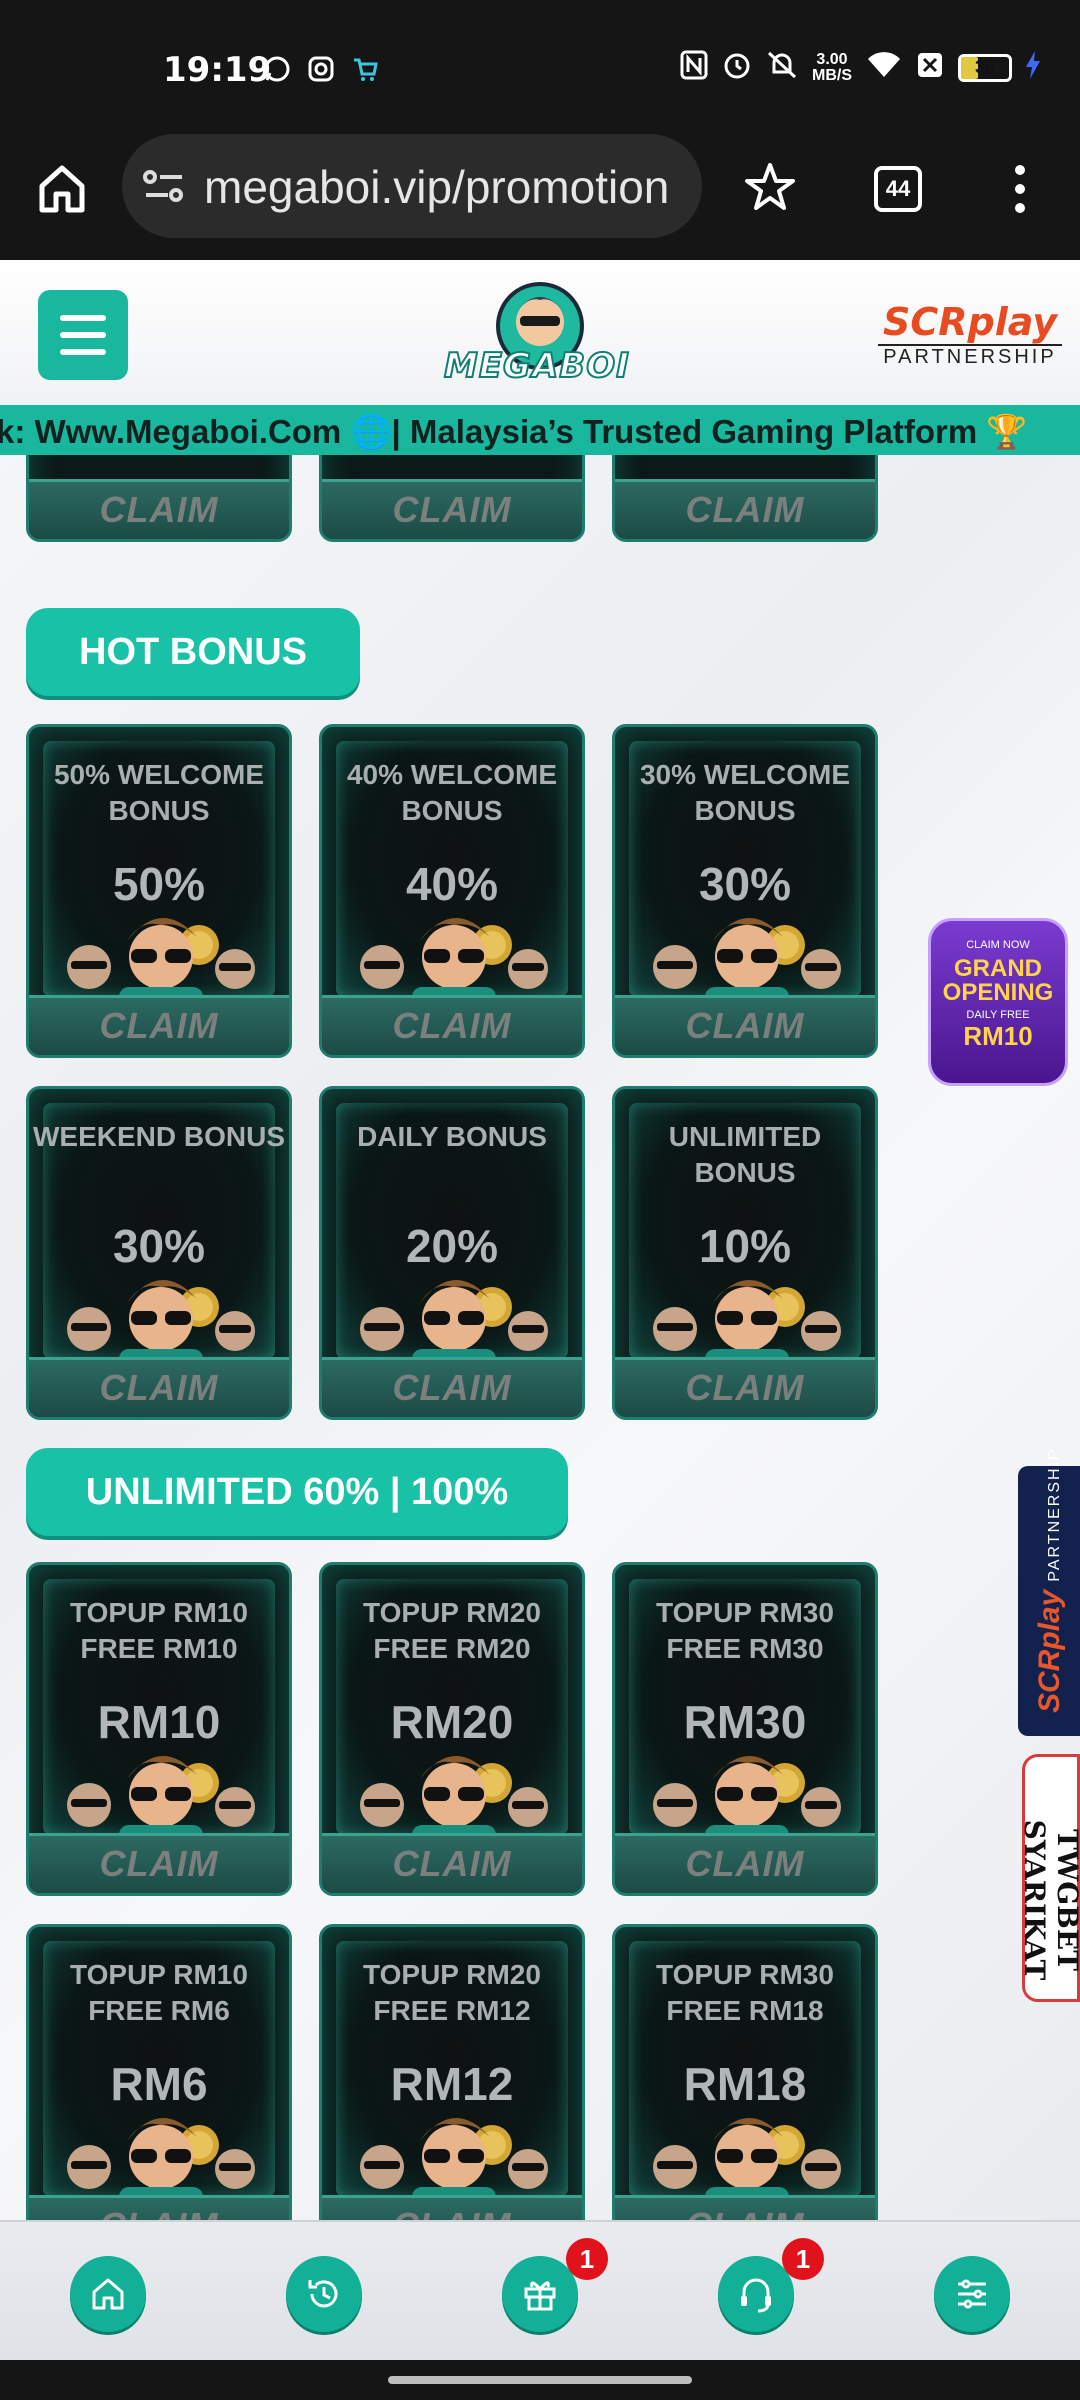  What do you see at coordinates (444, 187) in the screenshot?
I see `url-text: megaboi.vip/promotion` at bounding box center [444, 187].